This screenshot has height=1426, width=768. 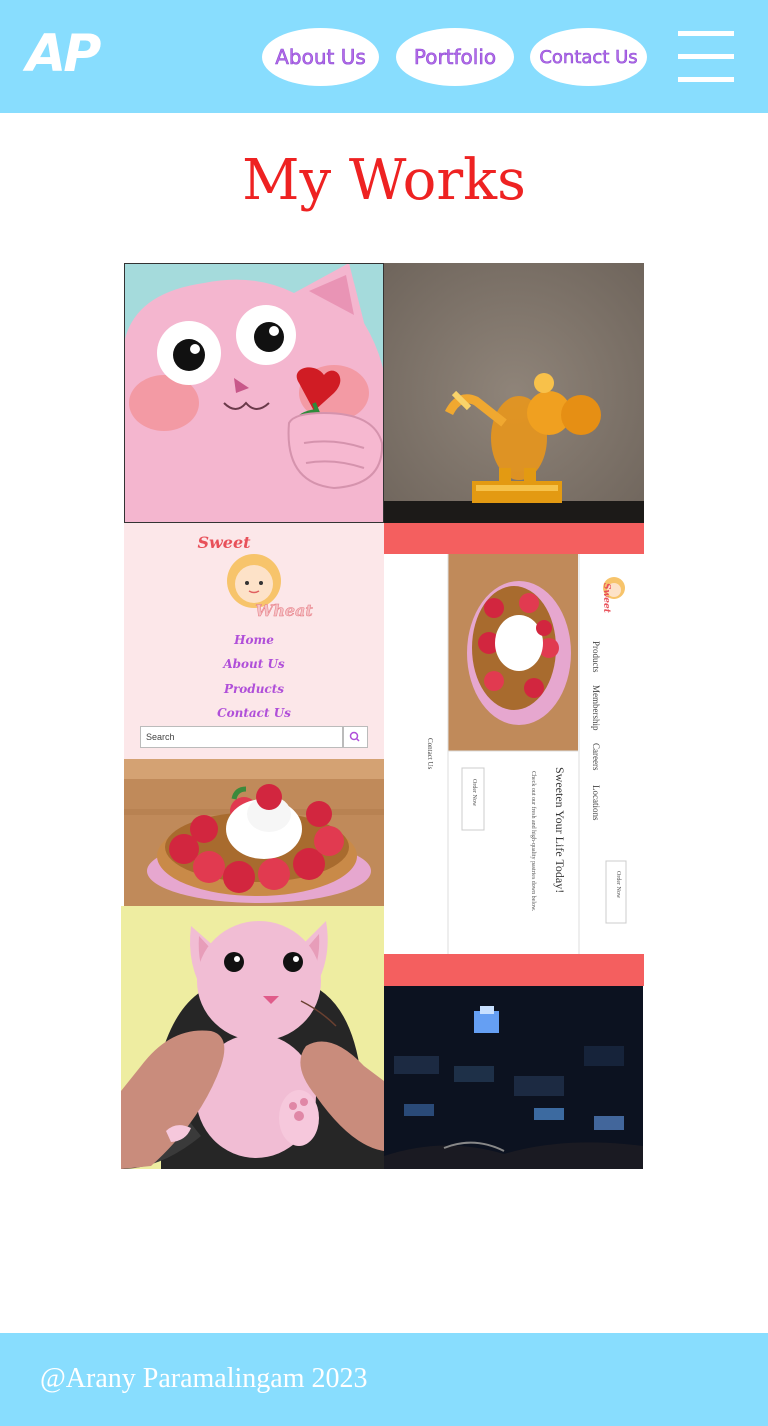 I want to click on mockup-nav-locations: Locations, so click(x=596, y=803).